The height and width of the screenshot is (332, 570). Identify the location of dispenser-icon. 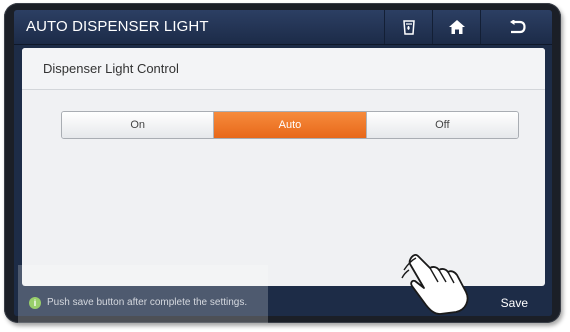
(409, 27).